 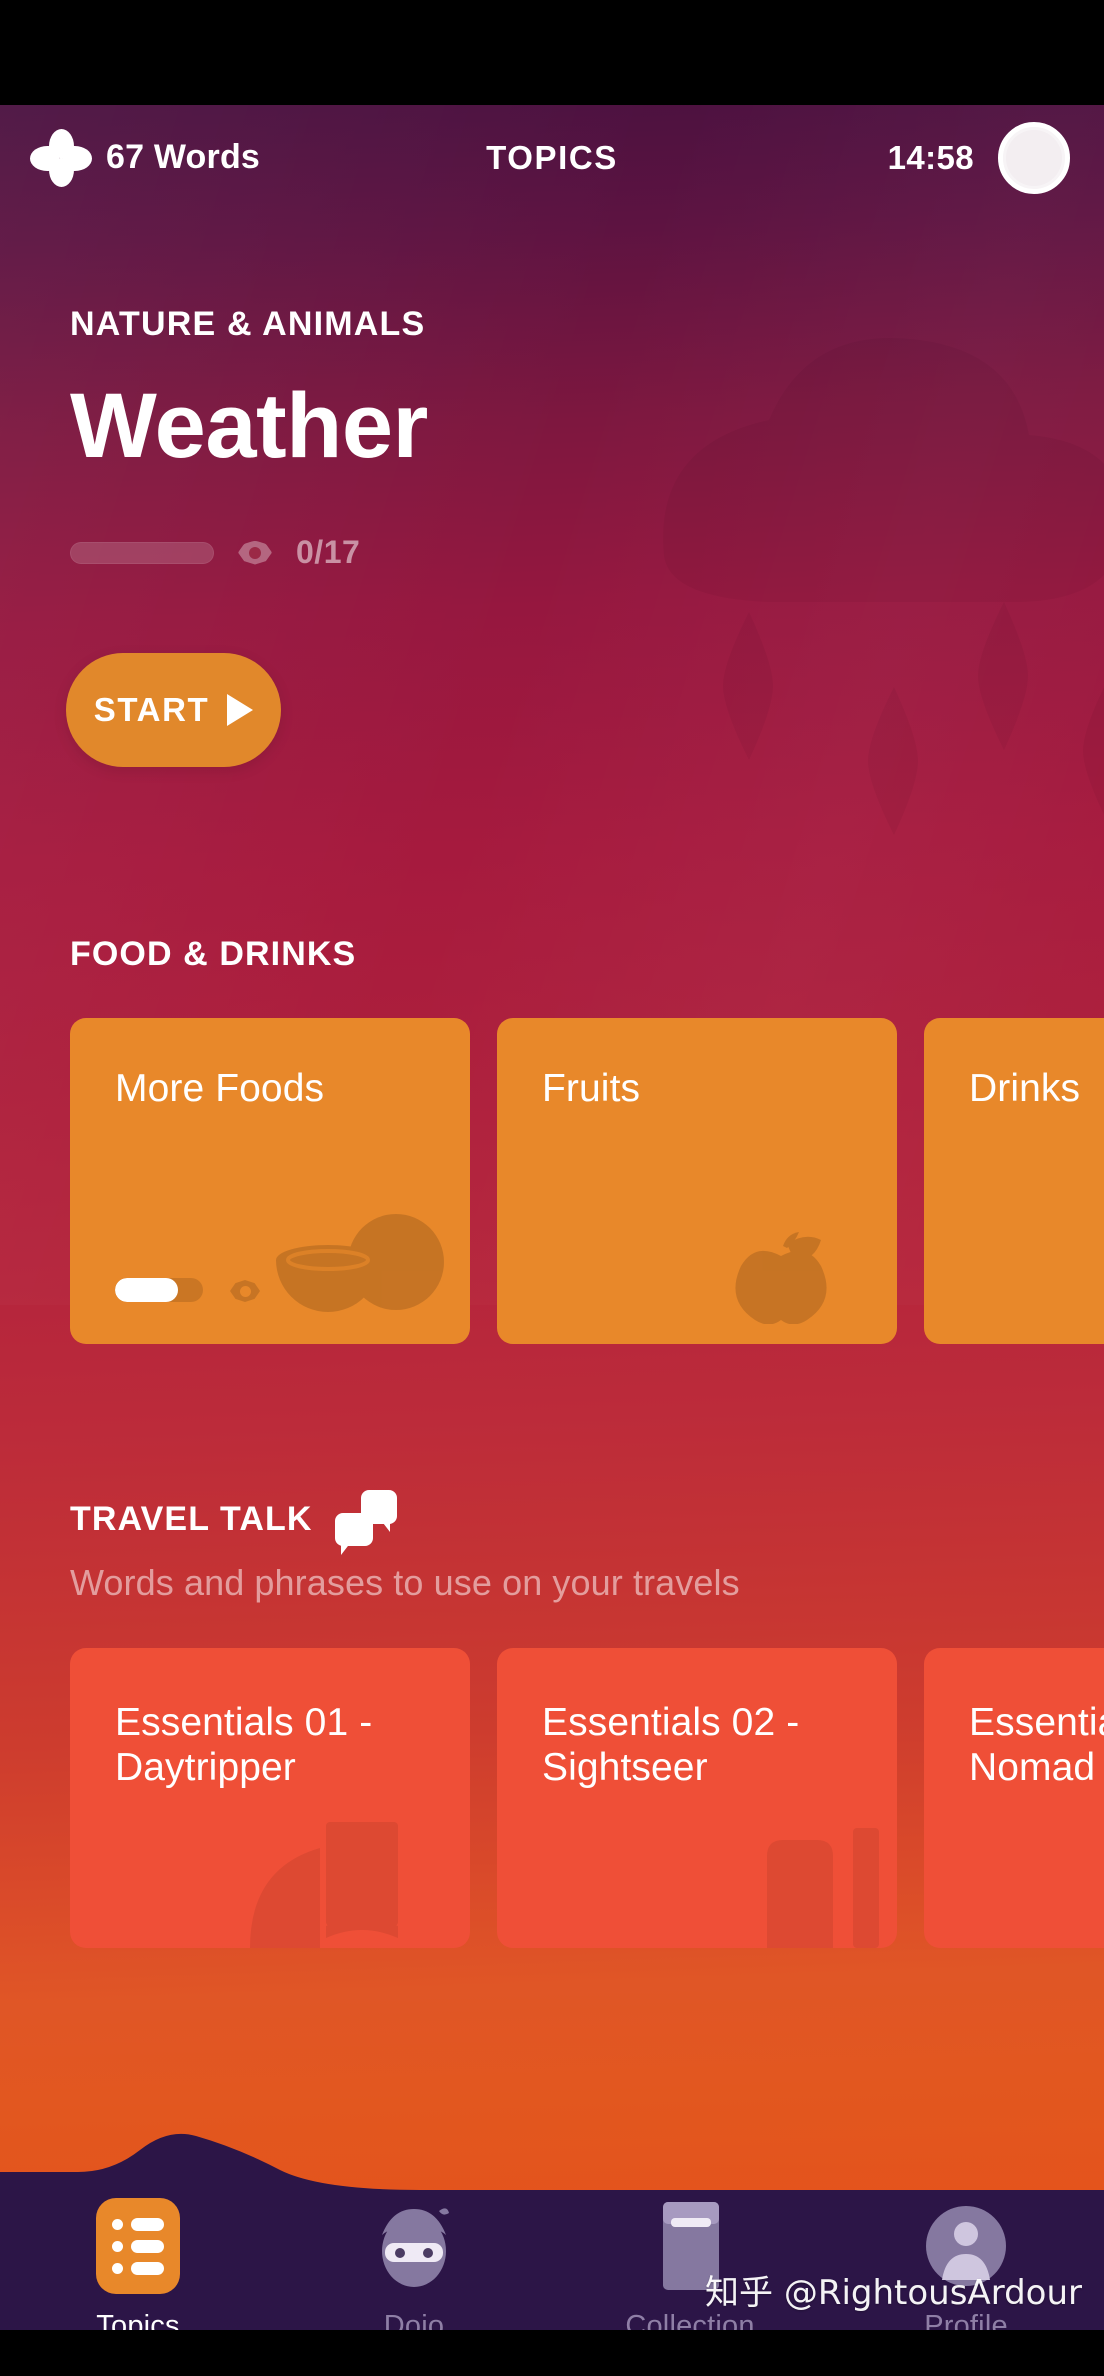 What do you see at coordinates (587, 1522) in the screenshot?
I see `section-heading-travel: TRAVEL TALK` at bounding box center [587, 1522].